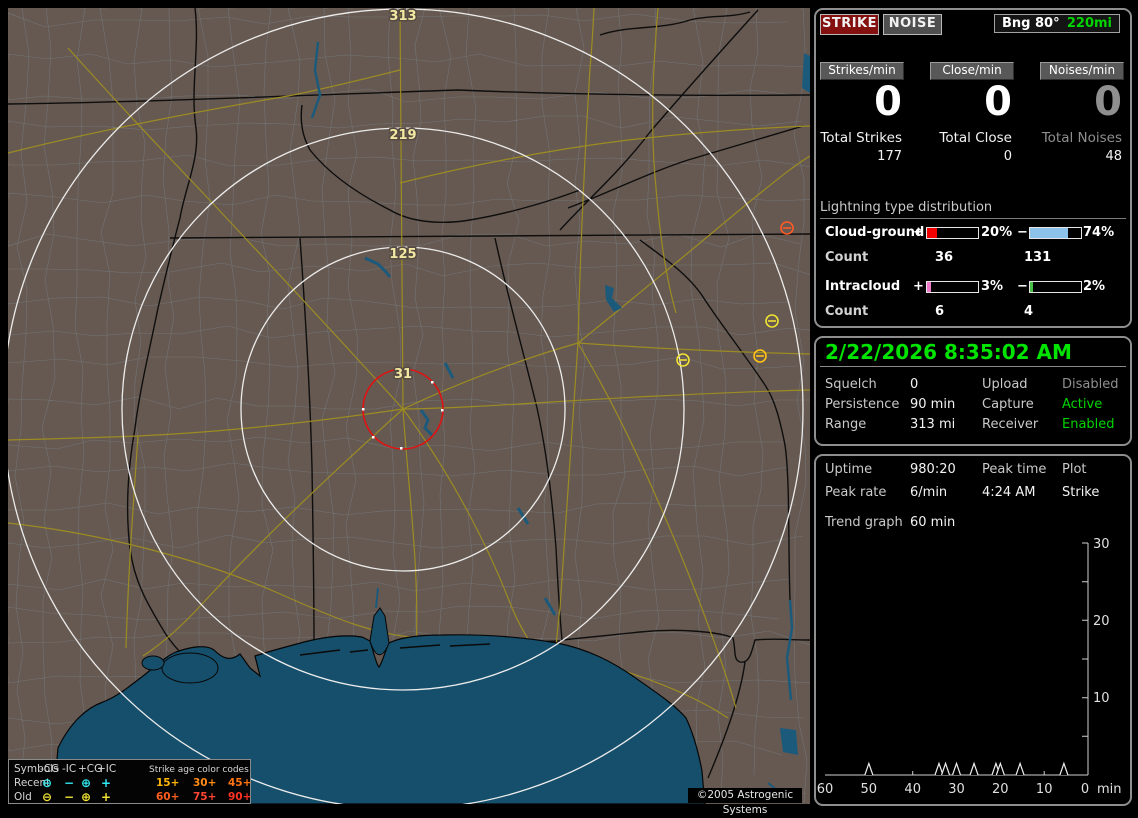 The image size is (1138, 818). I want to click on pos-cg-percent: 20%, so click(997, 232).